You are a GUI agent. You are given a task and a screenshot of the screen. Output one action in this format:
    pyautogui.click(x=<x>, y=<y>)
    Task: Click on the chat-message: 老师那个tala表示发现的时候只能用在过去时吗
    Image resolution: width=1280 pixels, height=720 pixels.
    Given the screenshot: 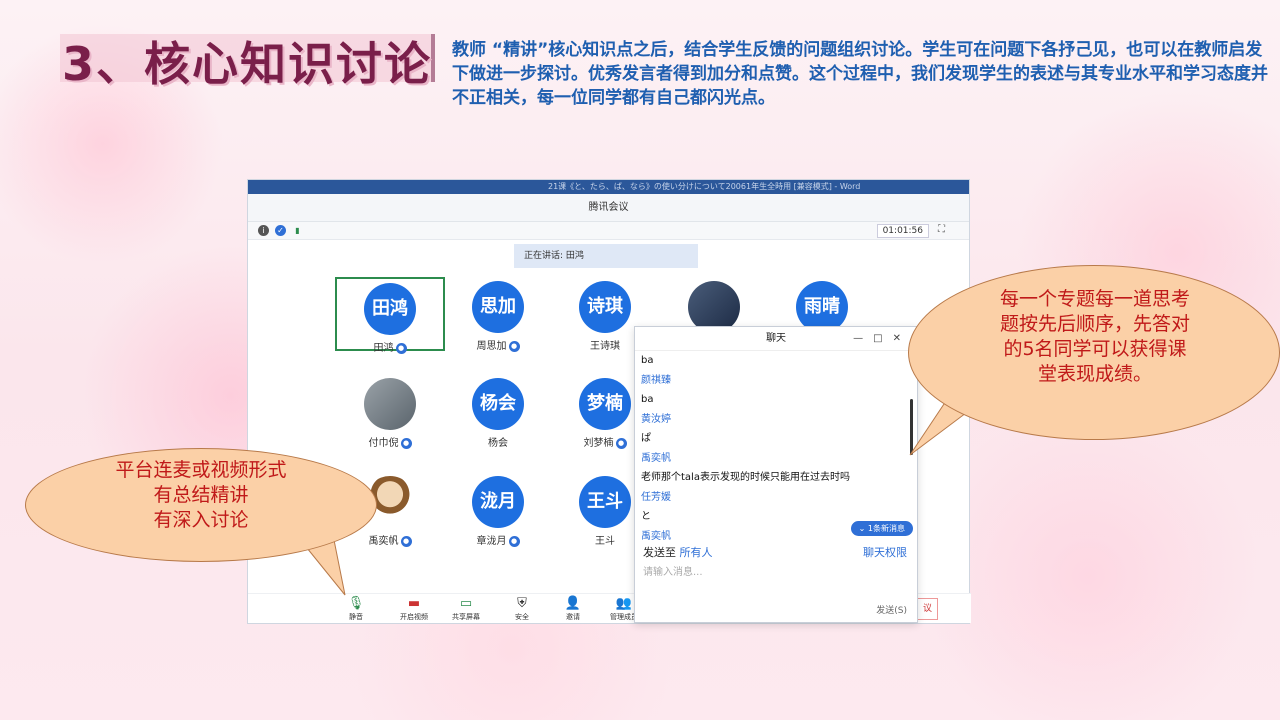 What is the action you would take?
    pyautogui.click(x=745, y=477)
    